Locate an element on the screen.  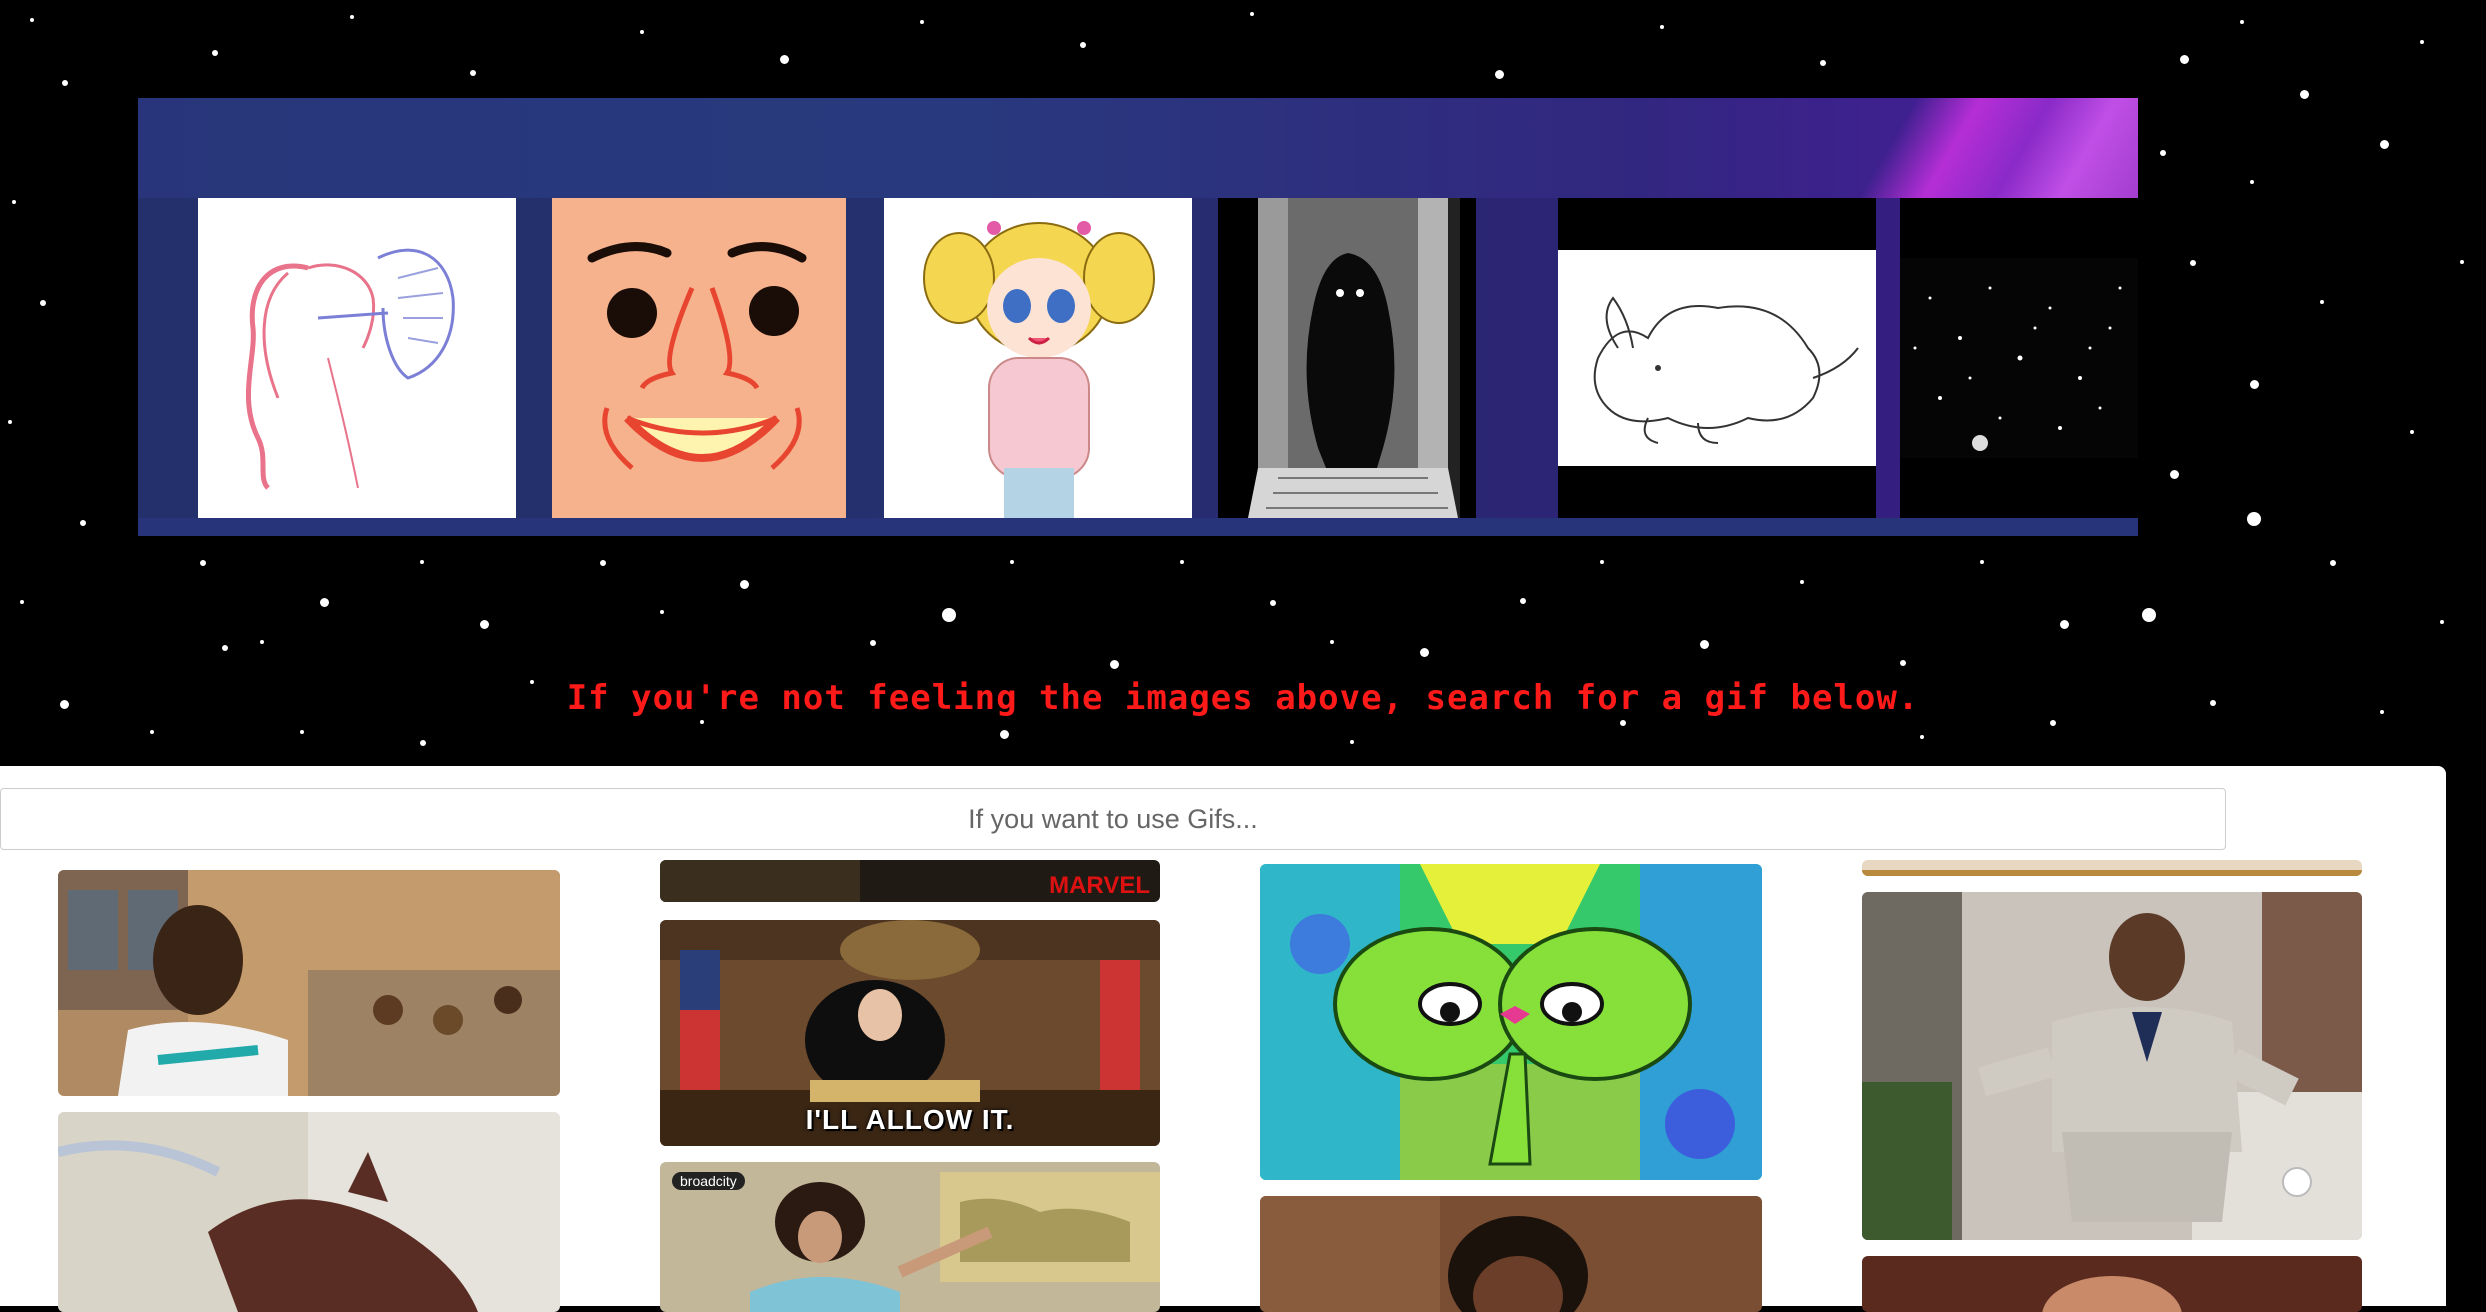
shadow-creature-manga-illustration is located at coordinates (1347, 358).